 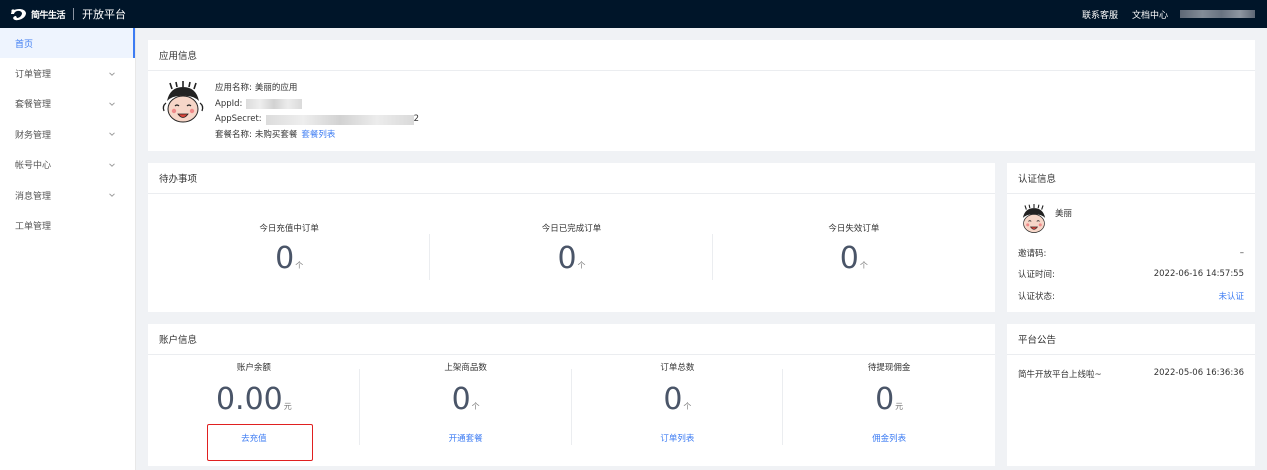 What do you see at coordinates (1241, 252) in the screenshot?
I see `cert-row-value: –` at bounding box center [1241, 252].